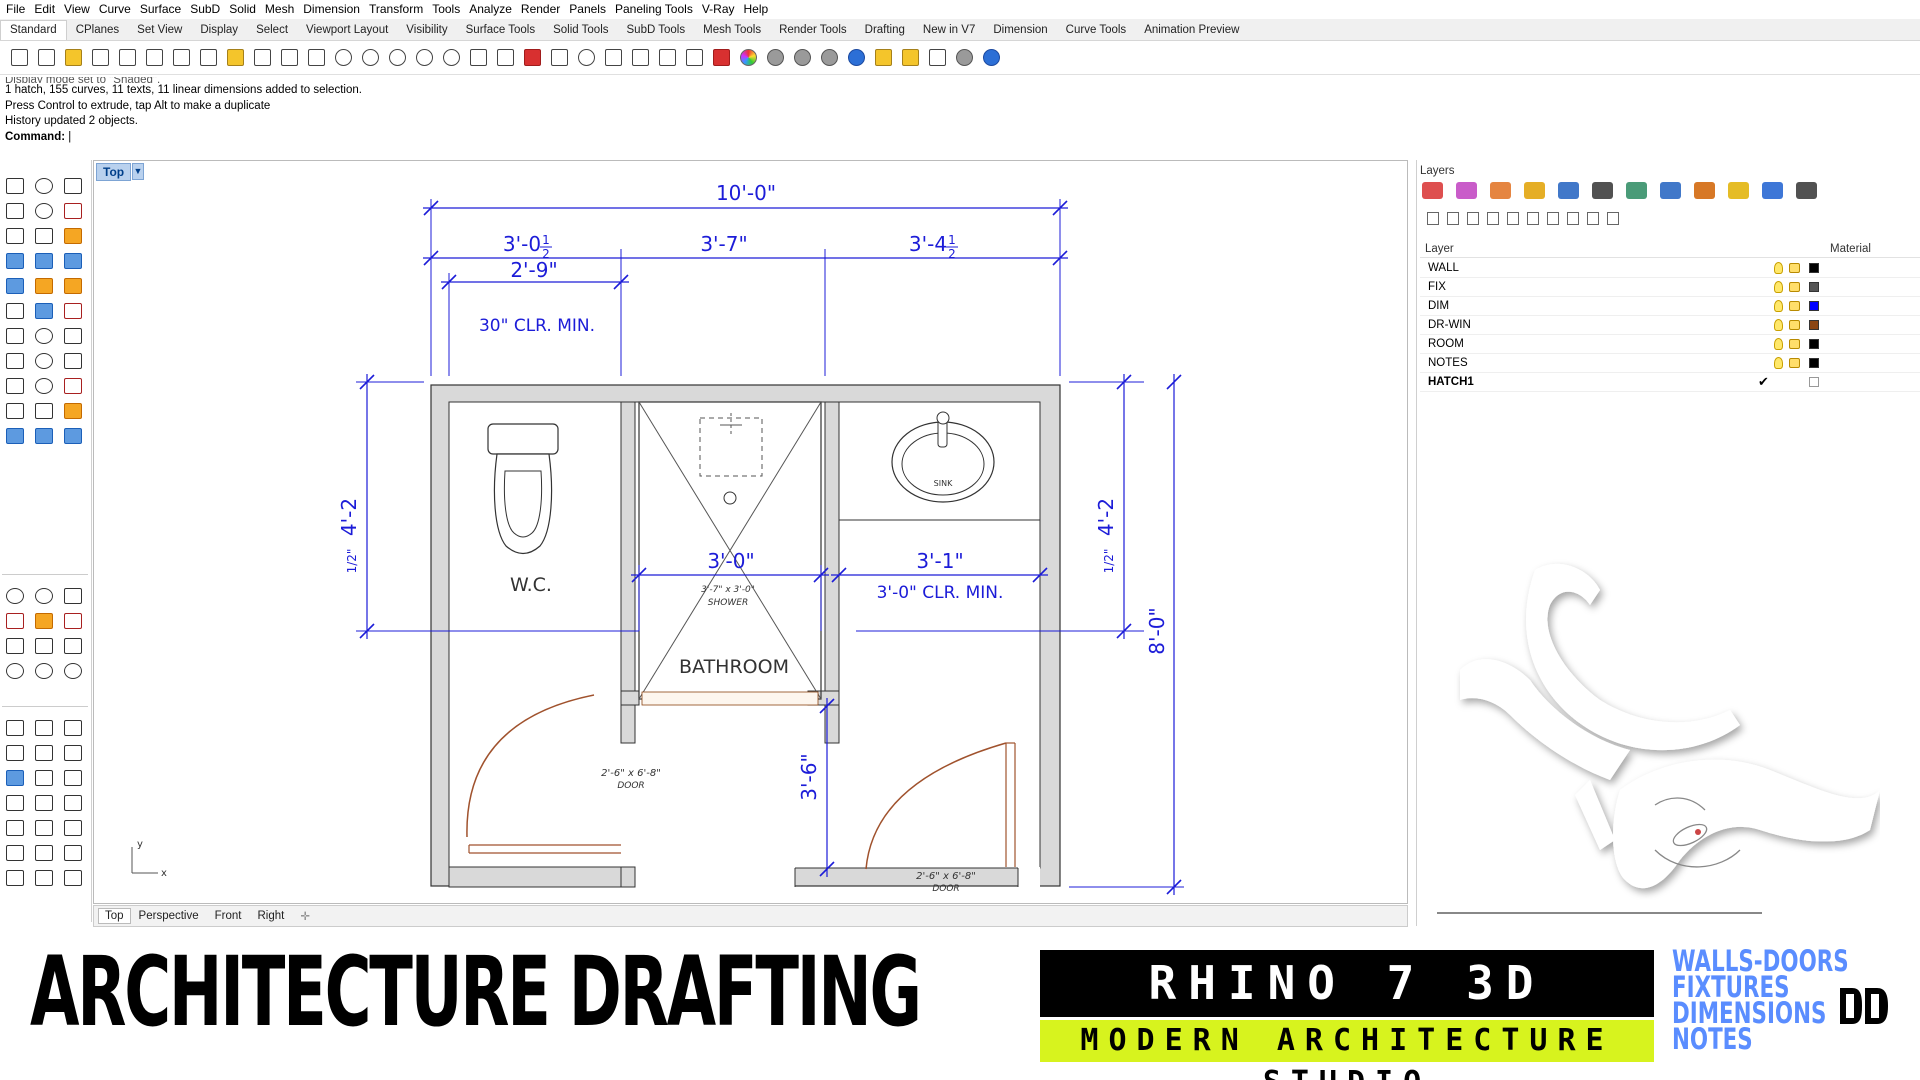 The height and width of the screenshot is (1080, 1920). Describe the element at coordinates (802, 58) in the screenshot. I see `network-icon` at that location.